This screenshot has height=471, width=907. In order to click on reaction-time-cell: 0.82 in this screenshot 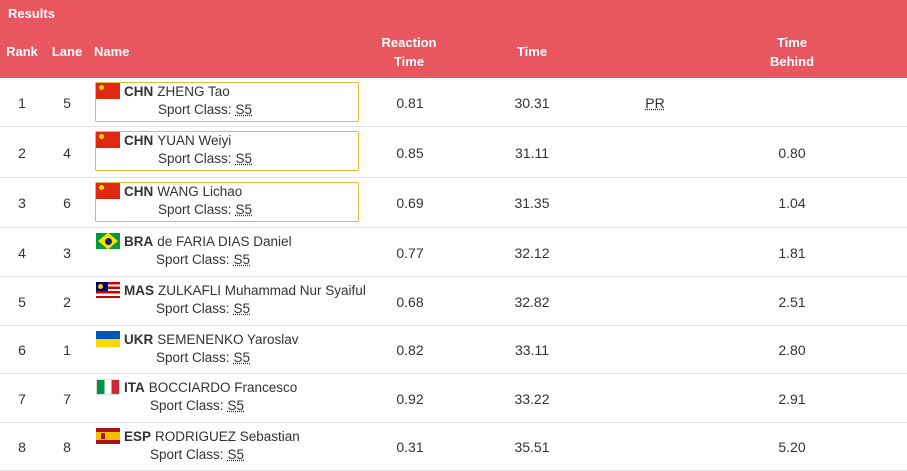, I will do `click(410, 350)`.